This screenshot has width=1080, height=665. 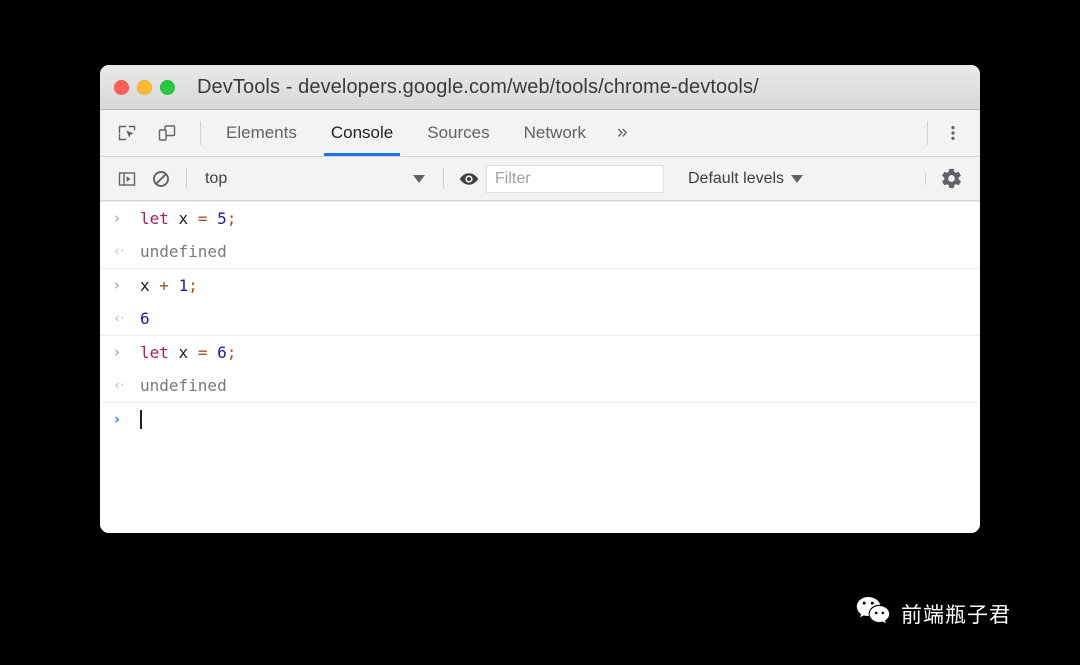 What do you see at coordinates (141, 419) in the screenshot?
I see `text-cursor` at bounding box center [141, 419].